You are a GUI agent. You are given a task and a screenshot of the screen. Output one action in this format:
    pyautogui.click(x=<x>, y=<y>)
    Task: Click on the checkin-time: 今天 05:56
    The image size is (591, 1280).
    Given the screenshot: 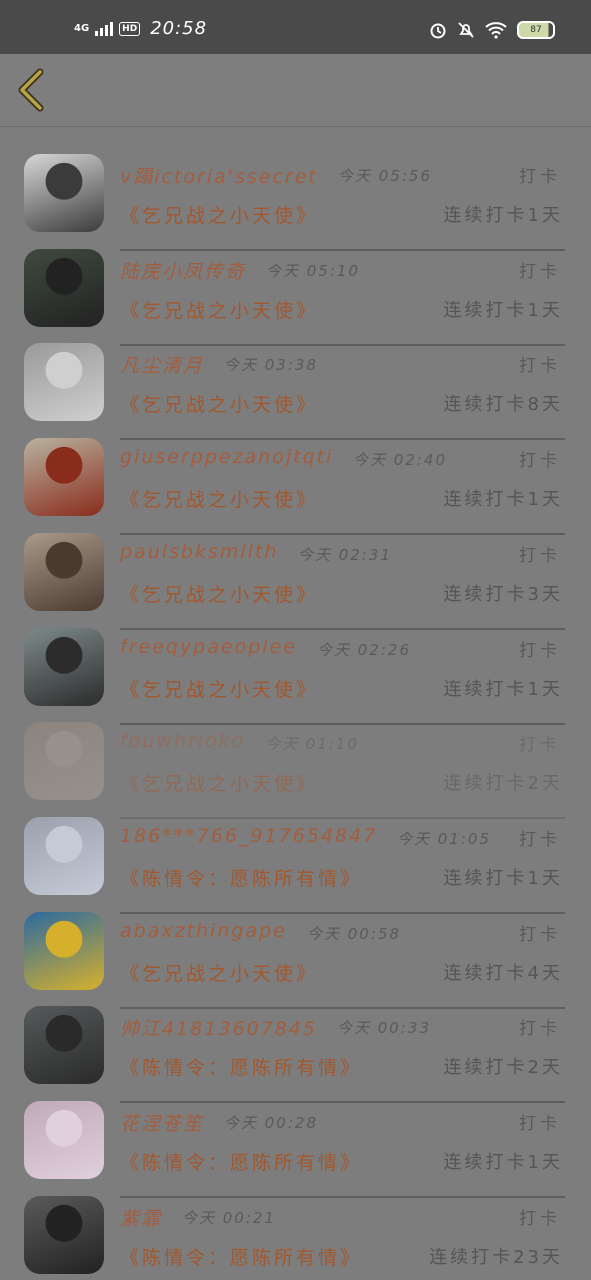 What is the action you would take?
    pyautogui.click(x=385, y=176)
    